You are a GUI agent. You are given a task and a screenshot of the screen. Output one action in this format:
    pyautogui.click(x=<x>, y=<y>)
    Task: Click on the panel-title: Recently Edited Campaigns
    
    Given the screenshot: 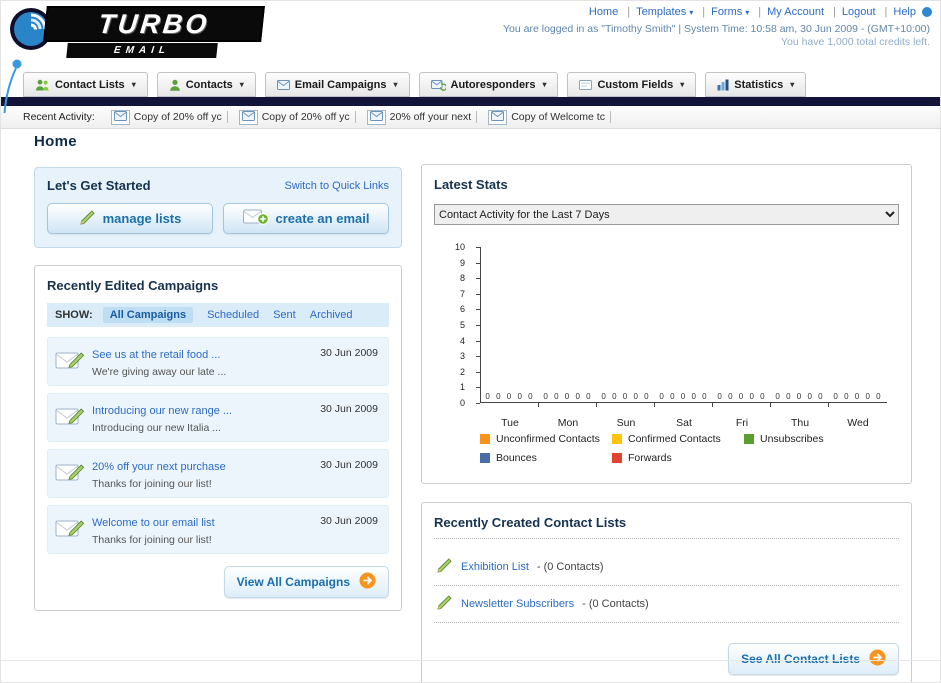 What is the action you would take?
    pyautogui.click(x=133, y=285)
    